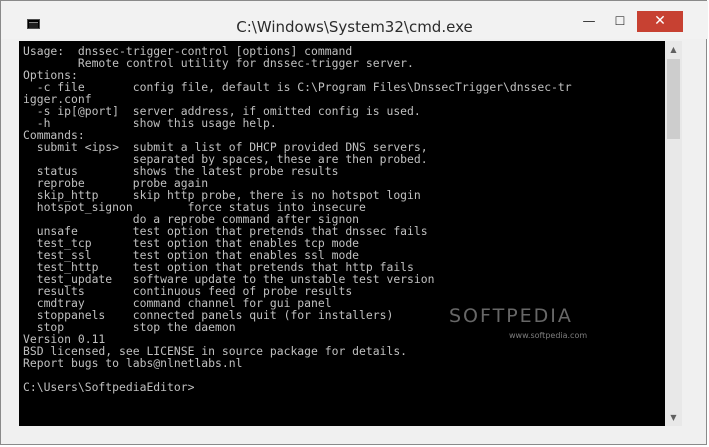 The height and width of the screenshot is (447, 709). I want to click on title-bar: C:\Windows\System32\cmd.exe — ☐ ✕, so click(354, 20).